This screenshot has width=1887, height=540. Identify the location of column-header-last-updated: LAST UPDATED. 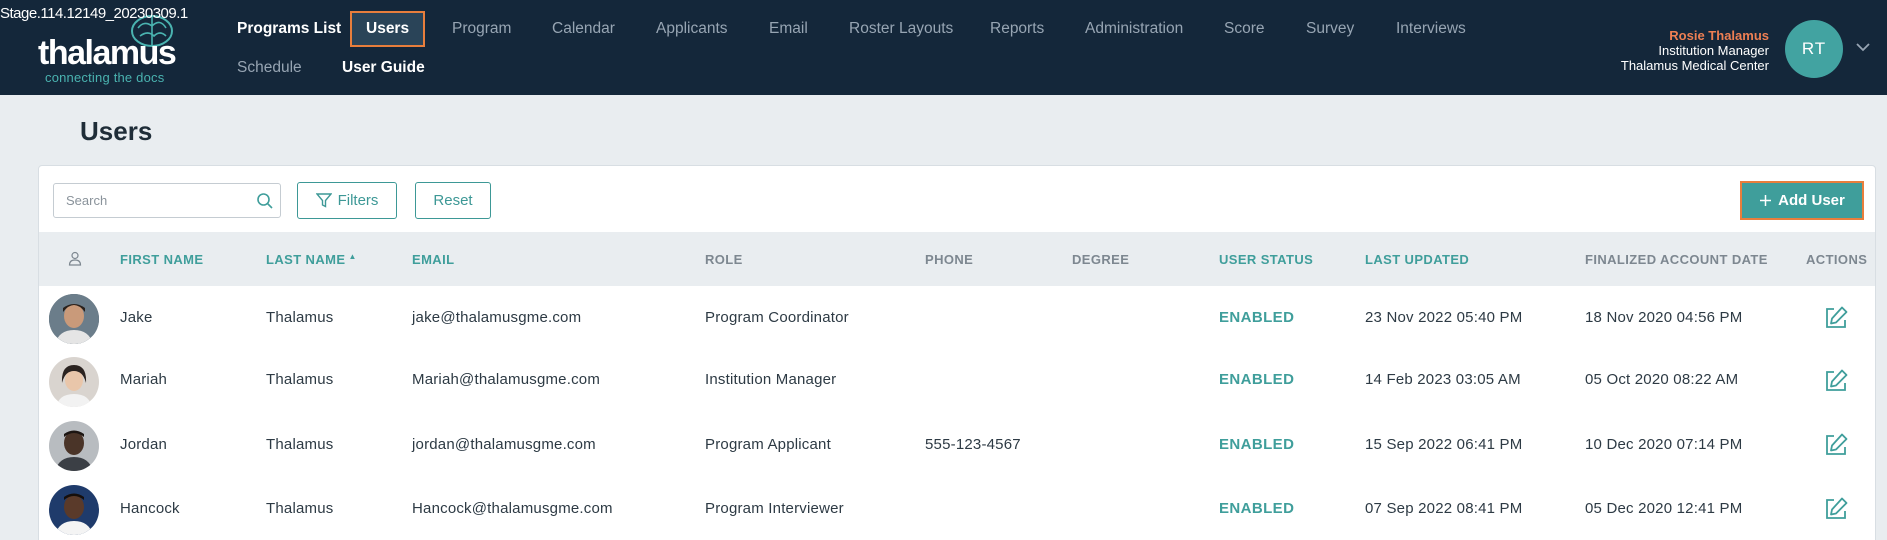
(1417, 259).